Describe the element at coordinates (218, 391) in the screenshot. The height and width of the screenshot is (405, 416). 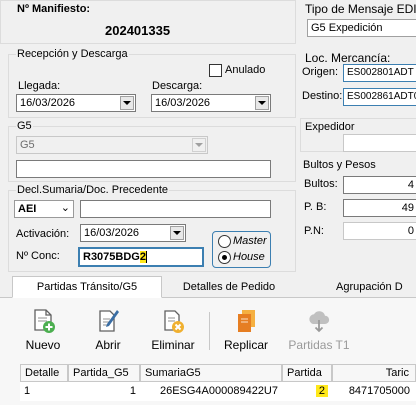
I see `cell-value: 26ESG4A000089422U7` at that location.